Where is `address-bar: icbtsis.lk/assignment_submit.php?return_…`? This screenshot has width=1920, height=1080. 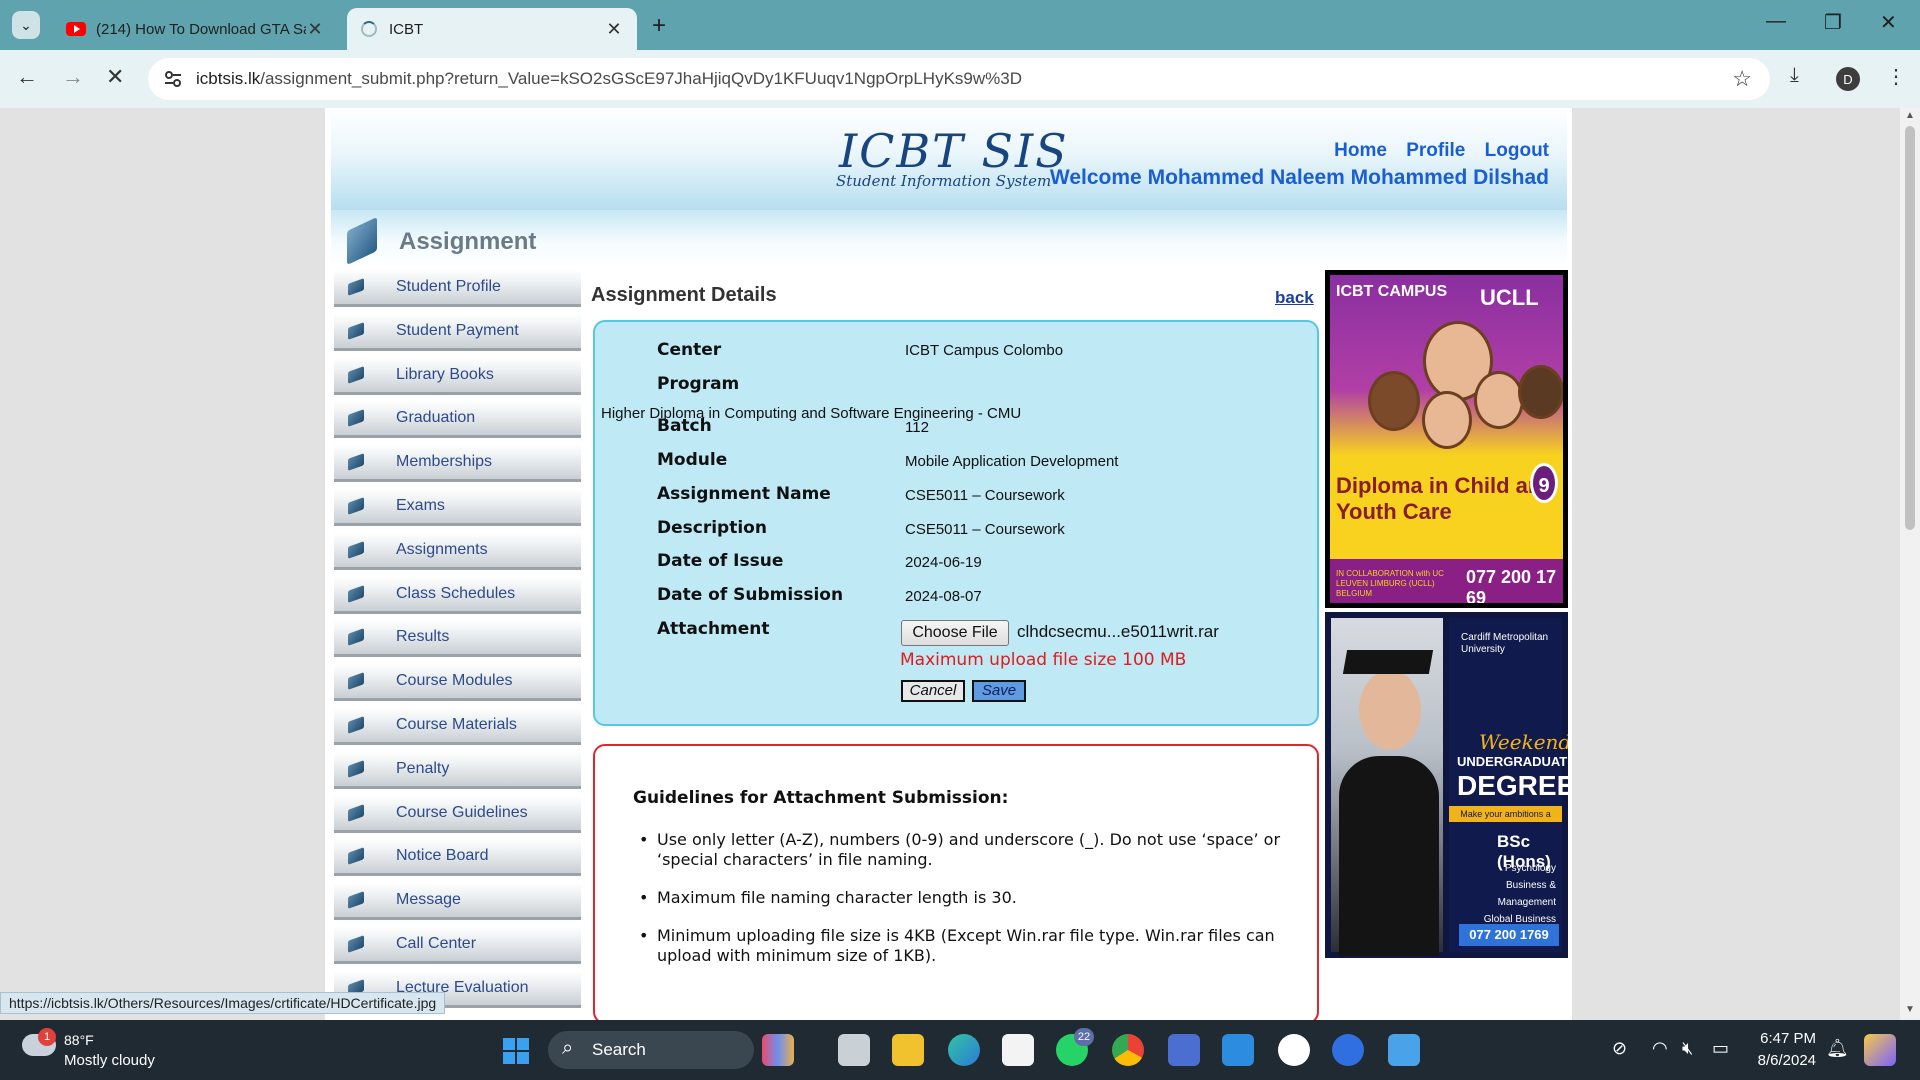
address-bar: icbtsis.lk/assignment_submit.php?return_… is located at coordinates (959, 79).